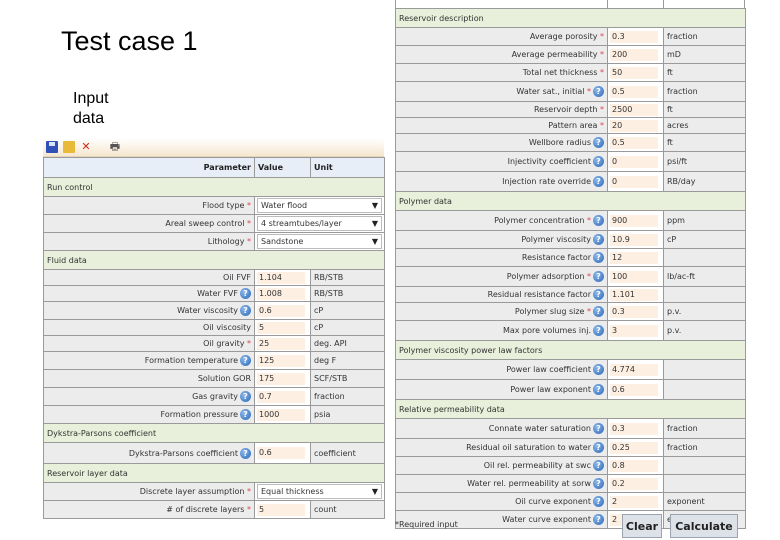  Describe the element at coordinates (550, 389) in the screenshot. I see `param-label: Power law exponent` at that location.